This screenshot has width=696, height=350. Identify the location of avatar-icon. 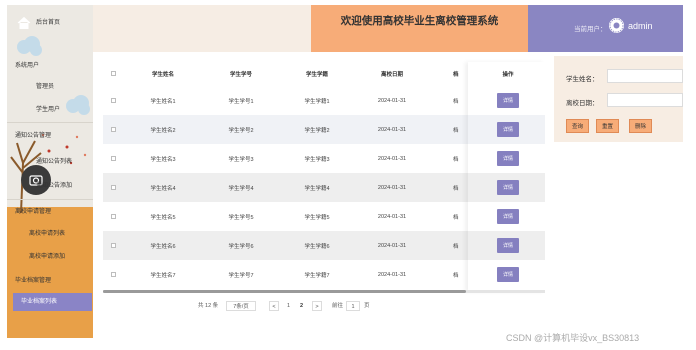
(616, 25).